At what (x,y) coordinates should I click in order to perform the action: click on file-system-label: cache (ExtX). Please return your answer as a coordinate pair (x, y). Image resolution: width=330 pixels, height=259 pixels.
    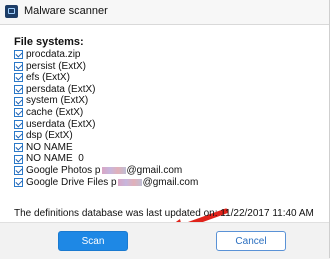
    Looking at the image, I should click on (55, 112).